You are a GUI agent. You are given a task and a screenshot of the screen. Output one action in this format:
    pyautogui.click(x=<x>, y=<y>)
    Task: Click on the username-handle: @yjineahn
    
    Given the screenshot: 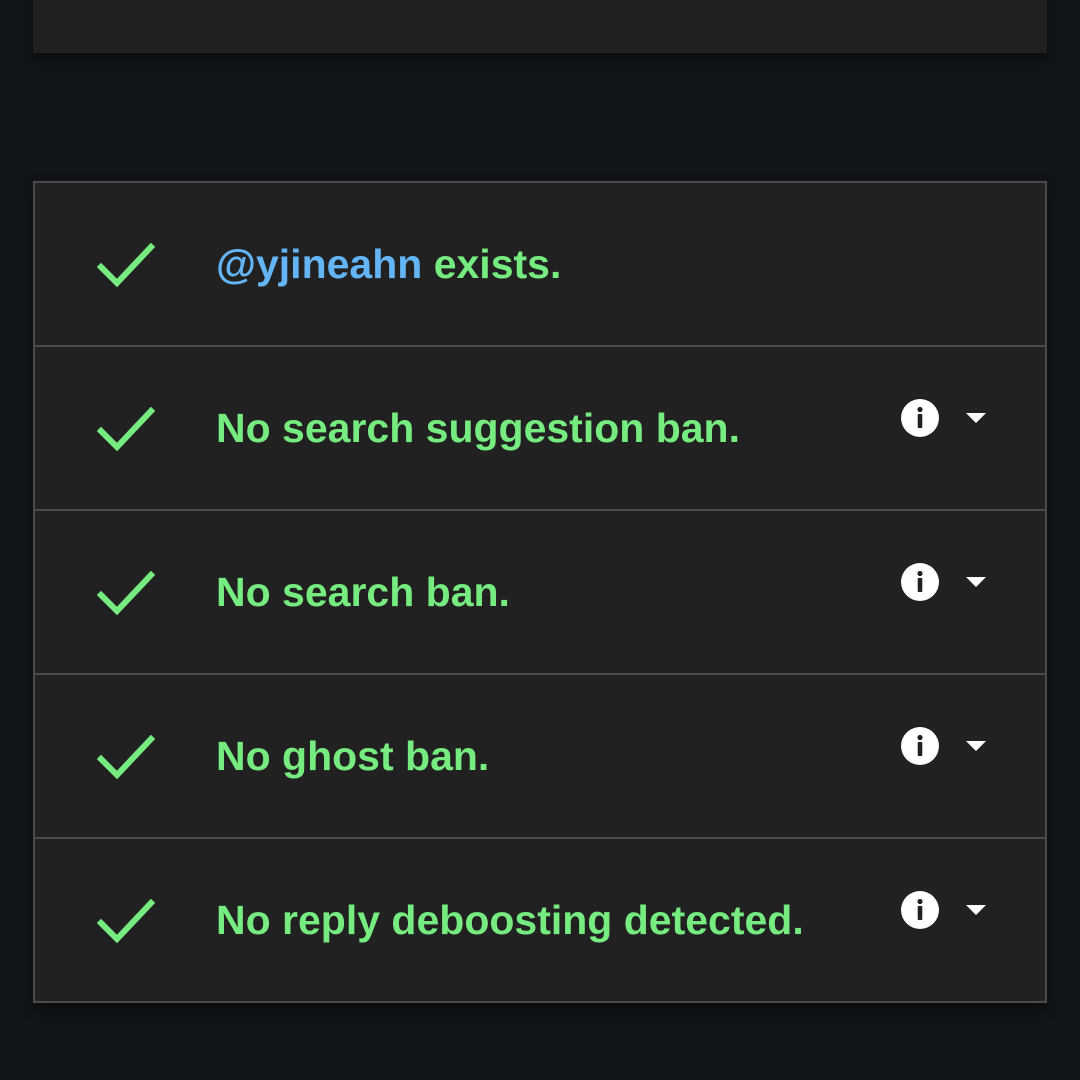 What is the action you would take?
    pyautogui.click(x=319, y=264)
    